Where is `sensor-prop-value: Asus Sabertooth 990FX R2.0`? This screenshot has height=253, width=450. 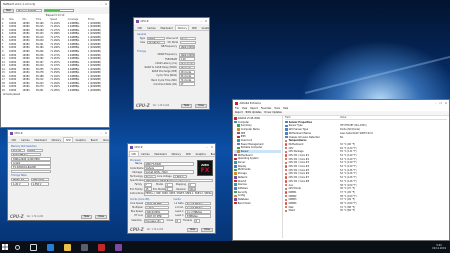
sensor-prop-value: Asus Sabertooth 990FX R2.0 is located at coordinates (356, 133).